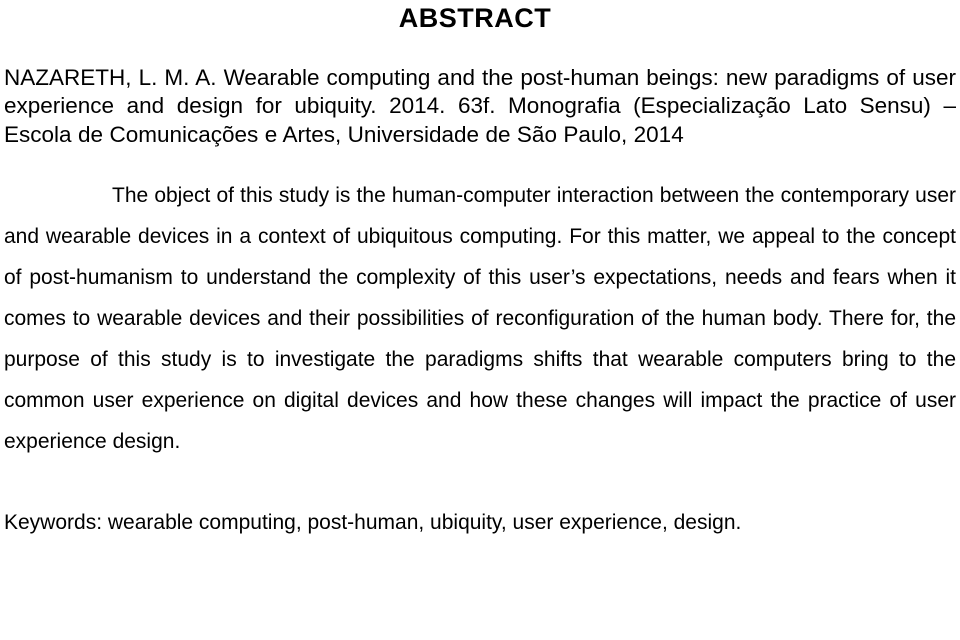 Image resolution: width=960 pixels, height=640 pixels. Describe the element at coordinates (475, 18) in the screenshot. I see `page-title: ABSTRACT` at that location.